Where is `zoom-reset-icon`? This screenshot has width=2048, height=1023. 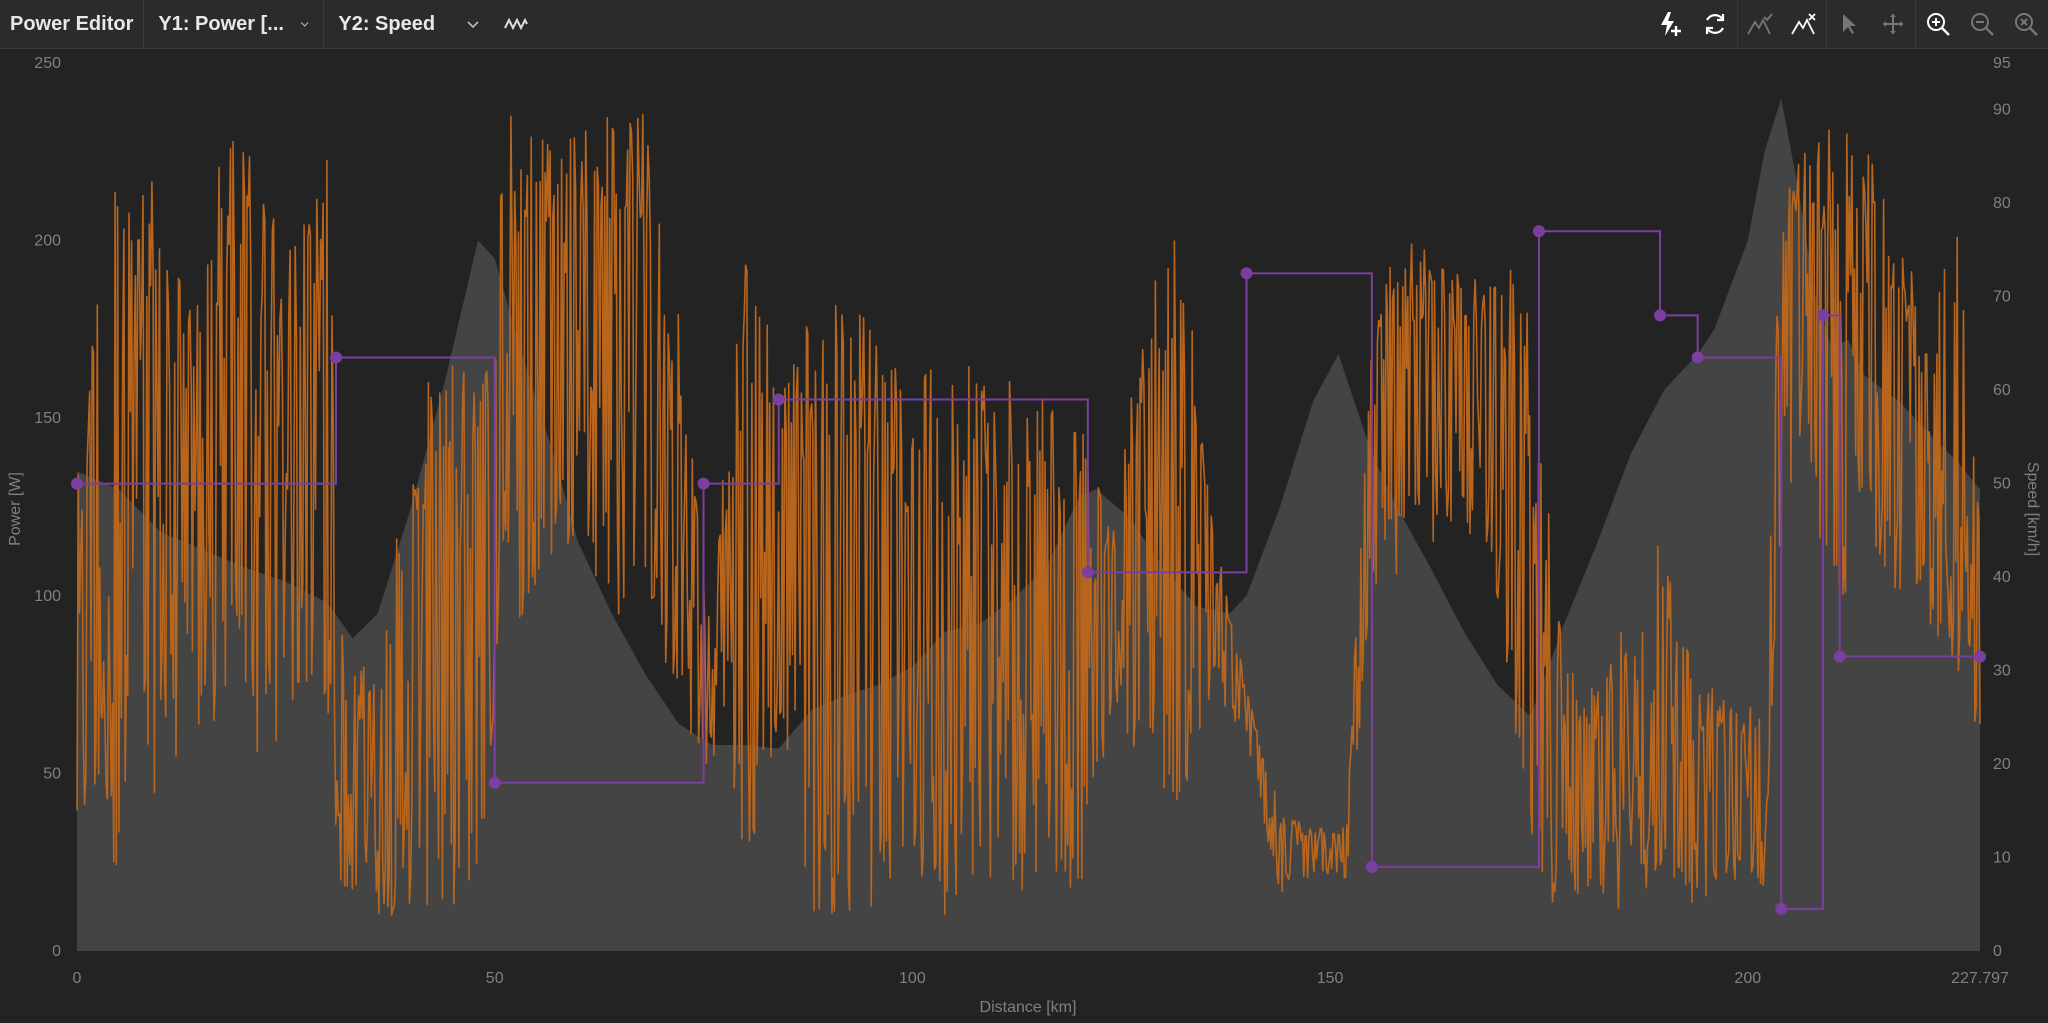
zoom-reset-icon is located at coordinates (2026, 24).